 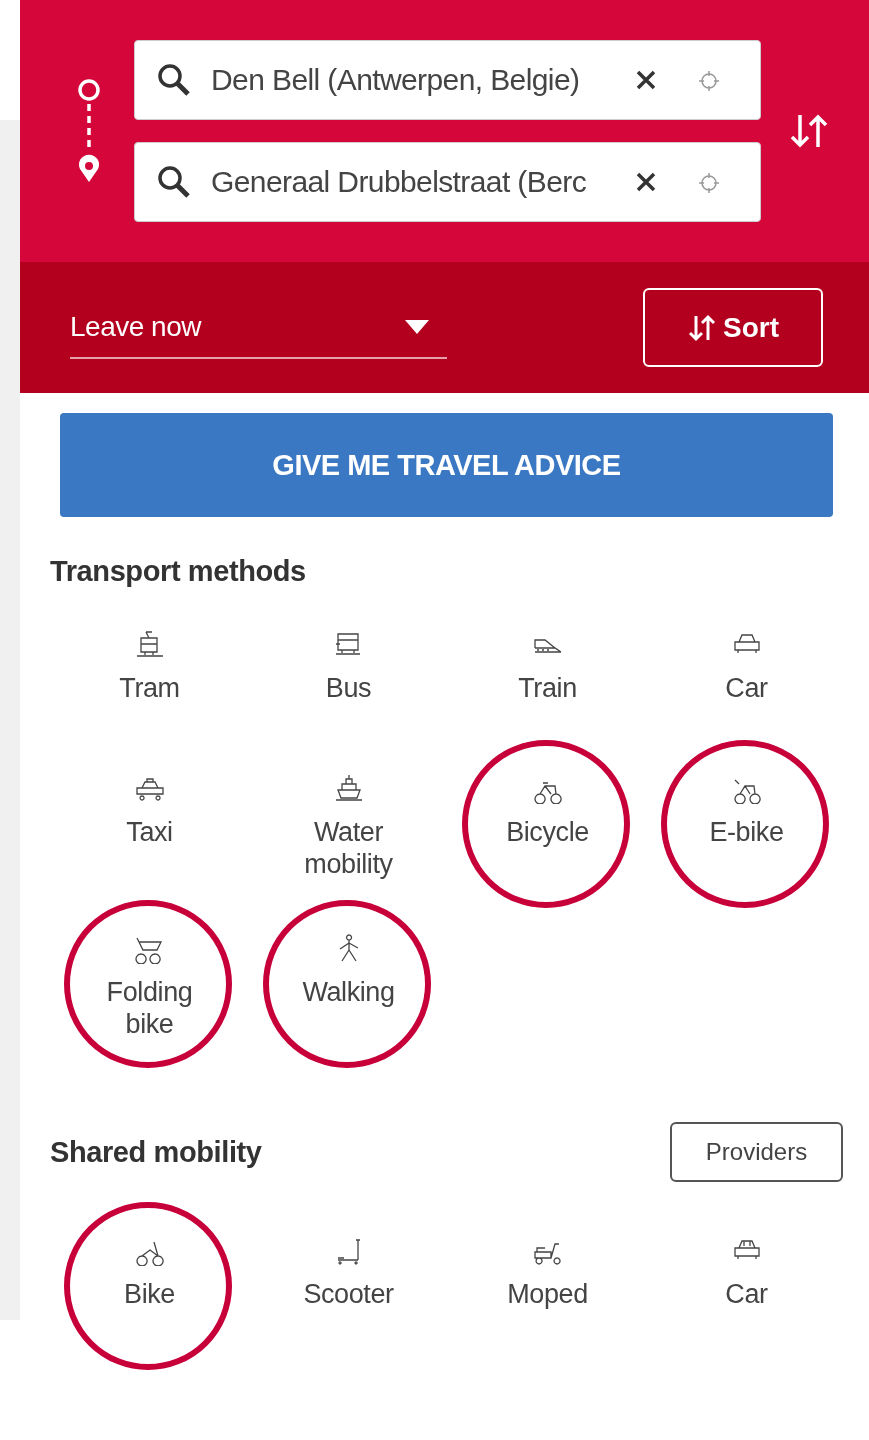 I want to click on transport-option: Water mobility, so click(x=348, y=826).